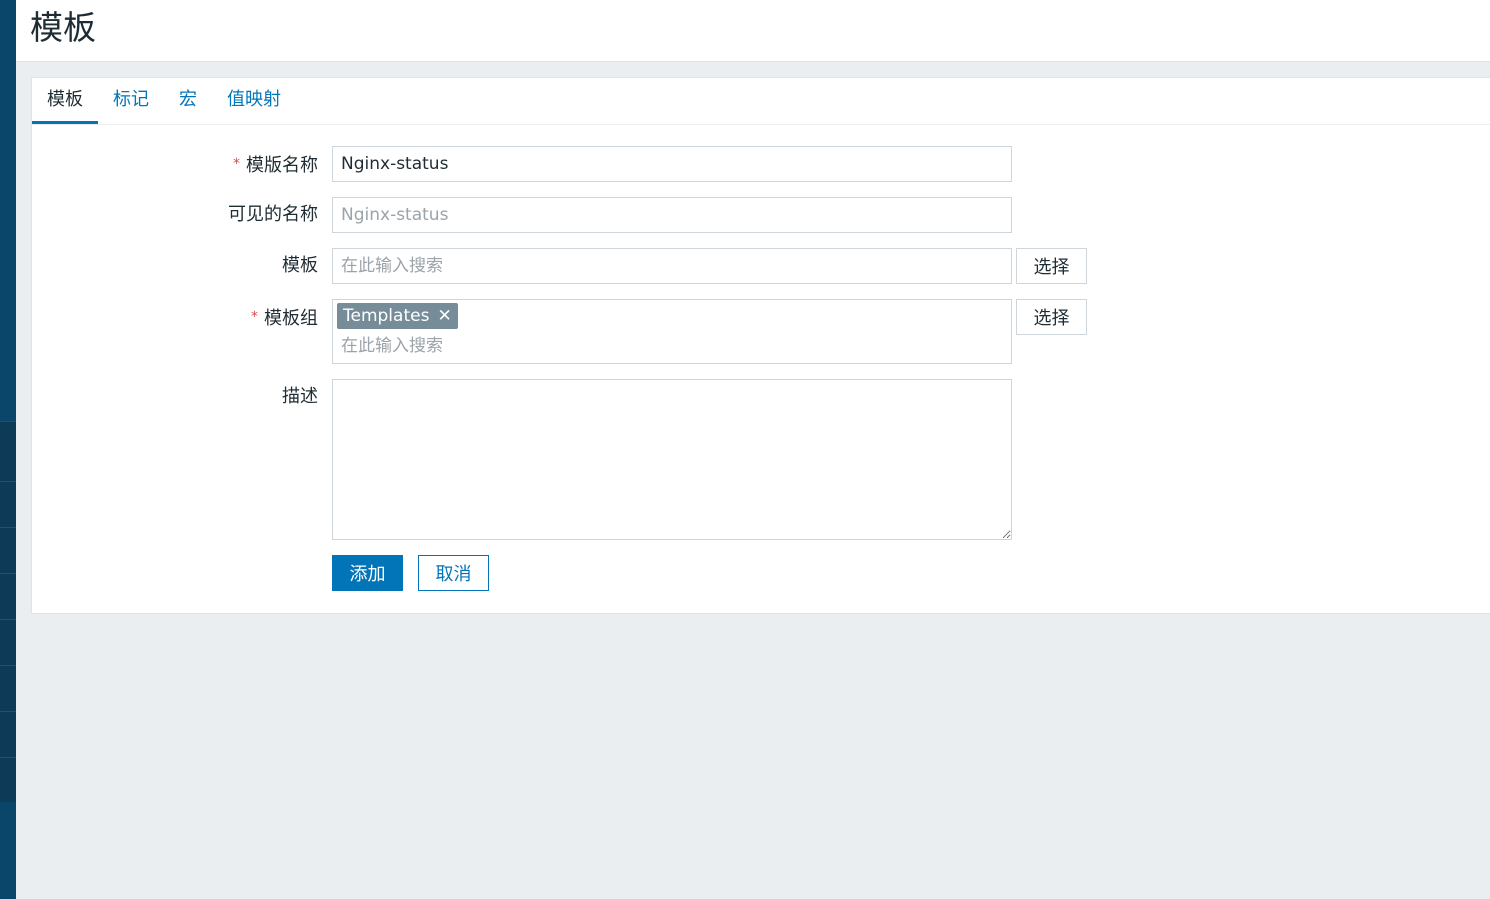 The height and width of the screenshot is (899, 1490). What do you see at coordinates (273, 214) in the screenshot?
I see `visible-name-label: 可见的名称` at bounding box center [273, 214].